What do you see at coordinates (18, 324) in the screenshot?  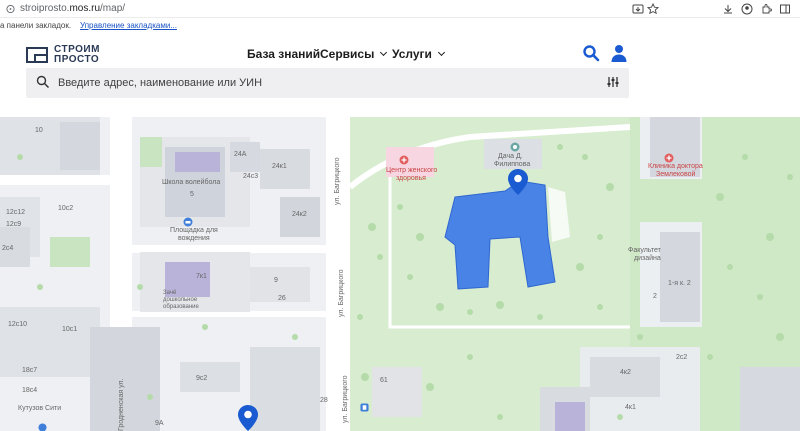 I see `map-label: 12с10` at bounding box center [18, 324].